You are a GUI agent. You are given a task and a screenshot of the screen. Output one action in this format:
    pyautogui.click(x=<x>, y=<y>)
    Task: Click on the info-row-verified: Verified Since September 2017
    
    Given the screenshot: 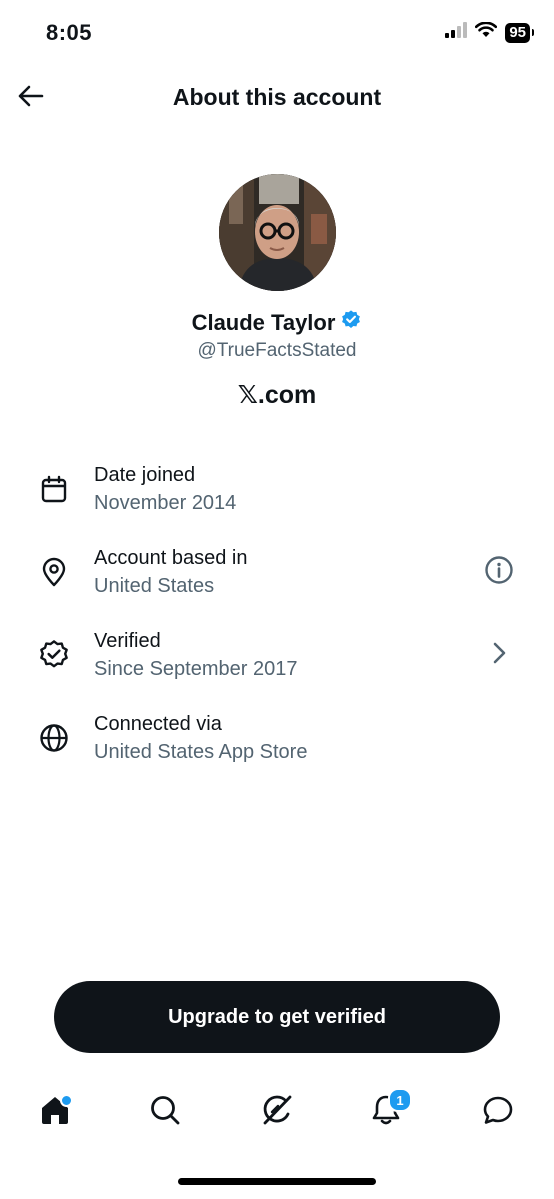 What is the action you would take?
    pyautogui.click(x=277, y=661)
    